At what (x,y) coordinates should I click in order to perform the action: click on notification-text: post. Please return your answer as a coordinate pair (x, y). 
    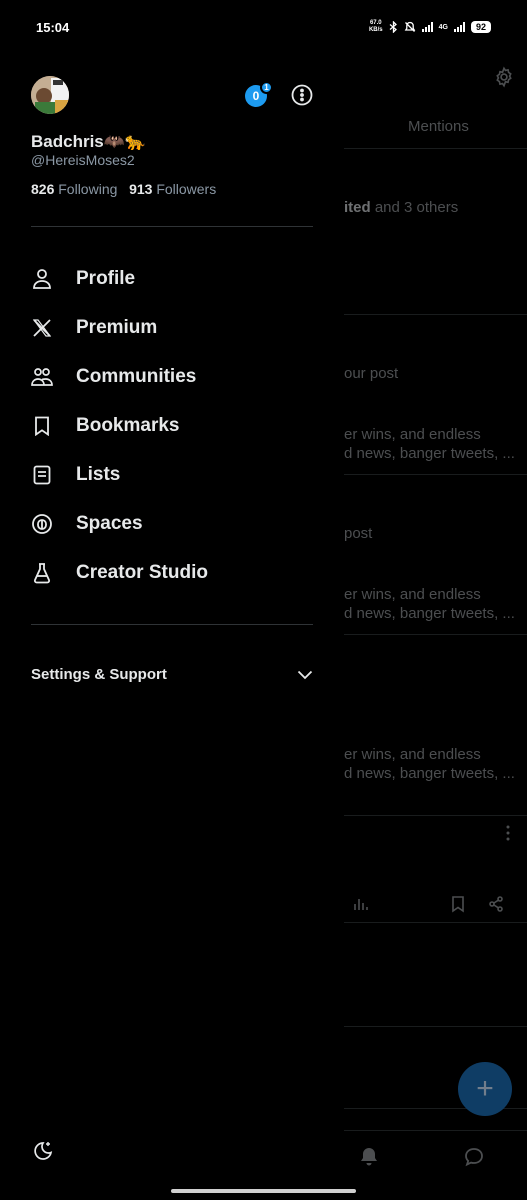
    Looking at the image, I should click on (358, 533).